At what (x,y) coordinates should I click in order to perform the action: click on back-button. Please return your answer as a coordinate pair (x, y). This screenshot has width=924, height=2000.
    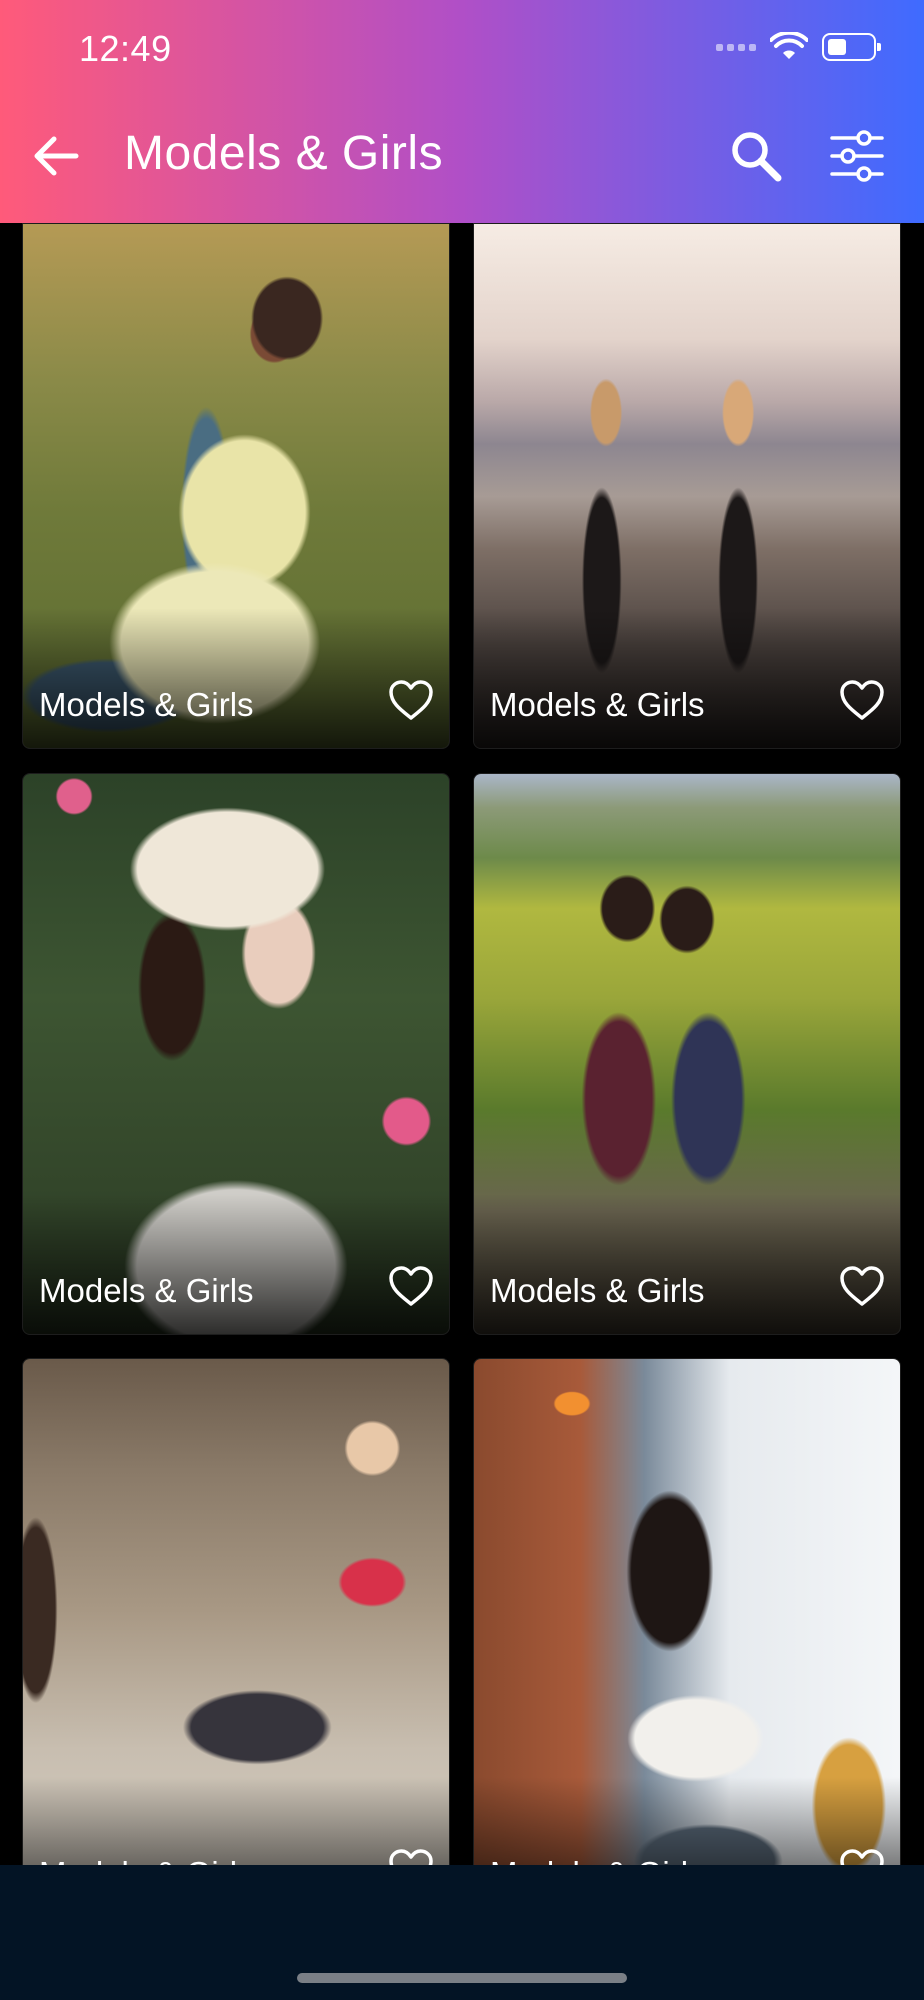
    Looking at the image, I should click on (56, 156).